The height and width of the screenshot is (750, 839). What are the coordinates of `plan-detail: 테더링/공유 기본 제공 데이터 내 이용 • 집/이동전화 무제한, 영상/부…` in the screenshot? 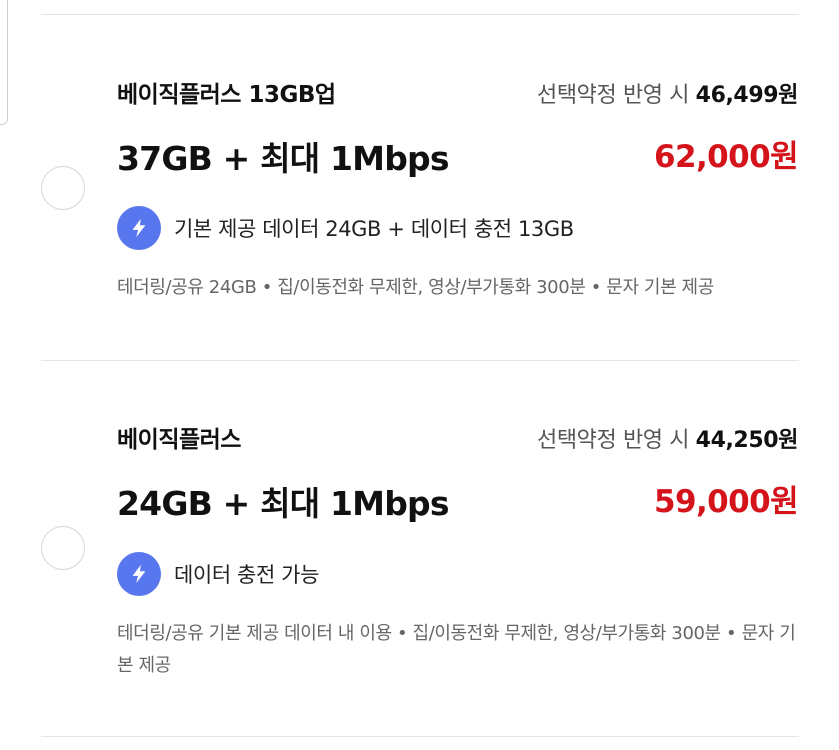 It's located at (456, 649).